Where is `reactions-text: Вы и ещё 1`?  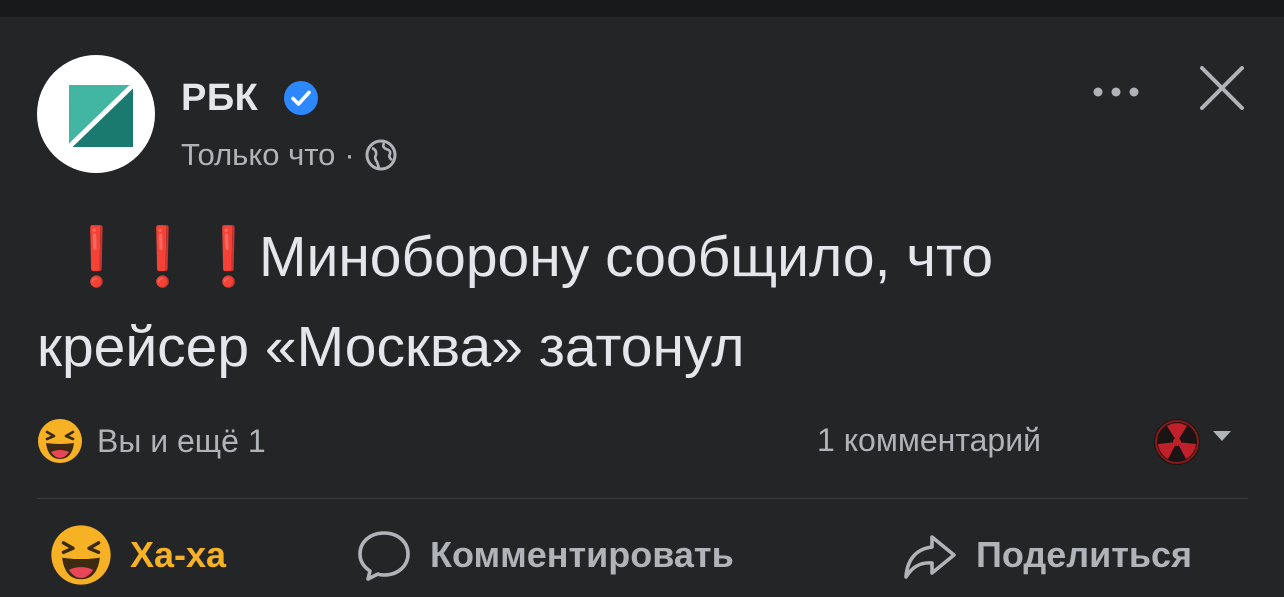
reactions-text: Вы и ещё 1 is located at coordinates (181, 440).